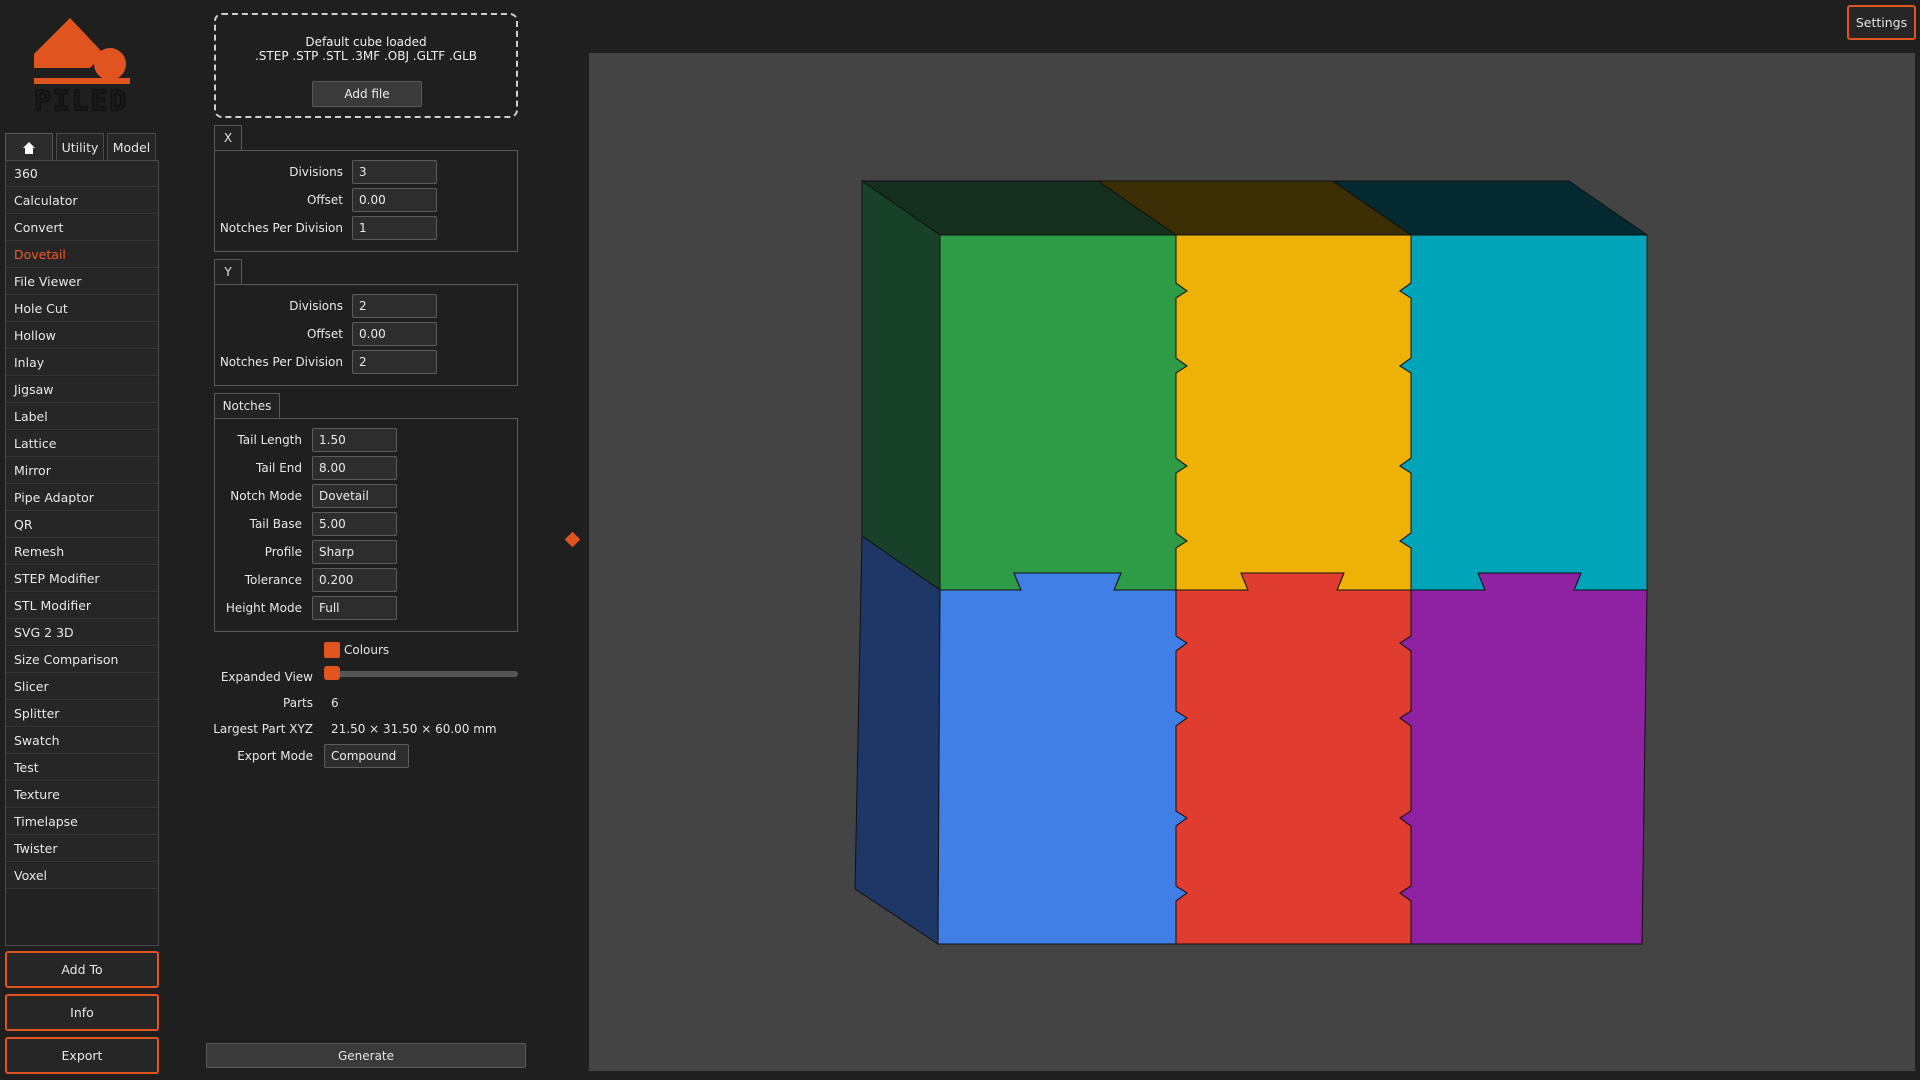  Describe the element at coordinates (82, 390) in the screenshot. I see `tool-item-jigsaw: Jigsaw` at that location.